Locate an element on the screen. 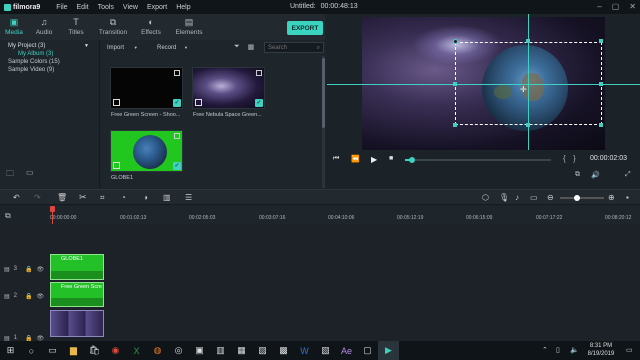 The height and width of the screenshot is (360, 640). scrollbar-thumb is located at coordinates (323, 93).